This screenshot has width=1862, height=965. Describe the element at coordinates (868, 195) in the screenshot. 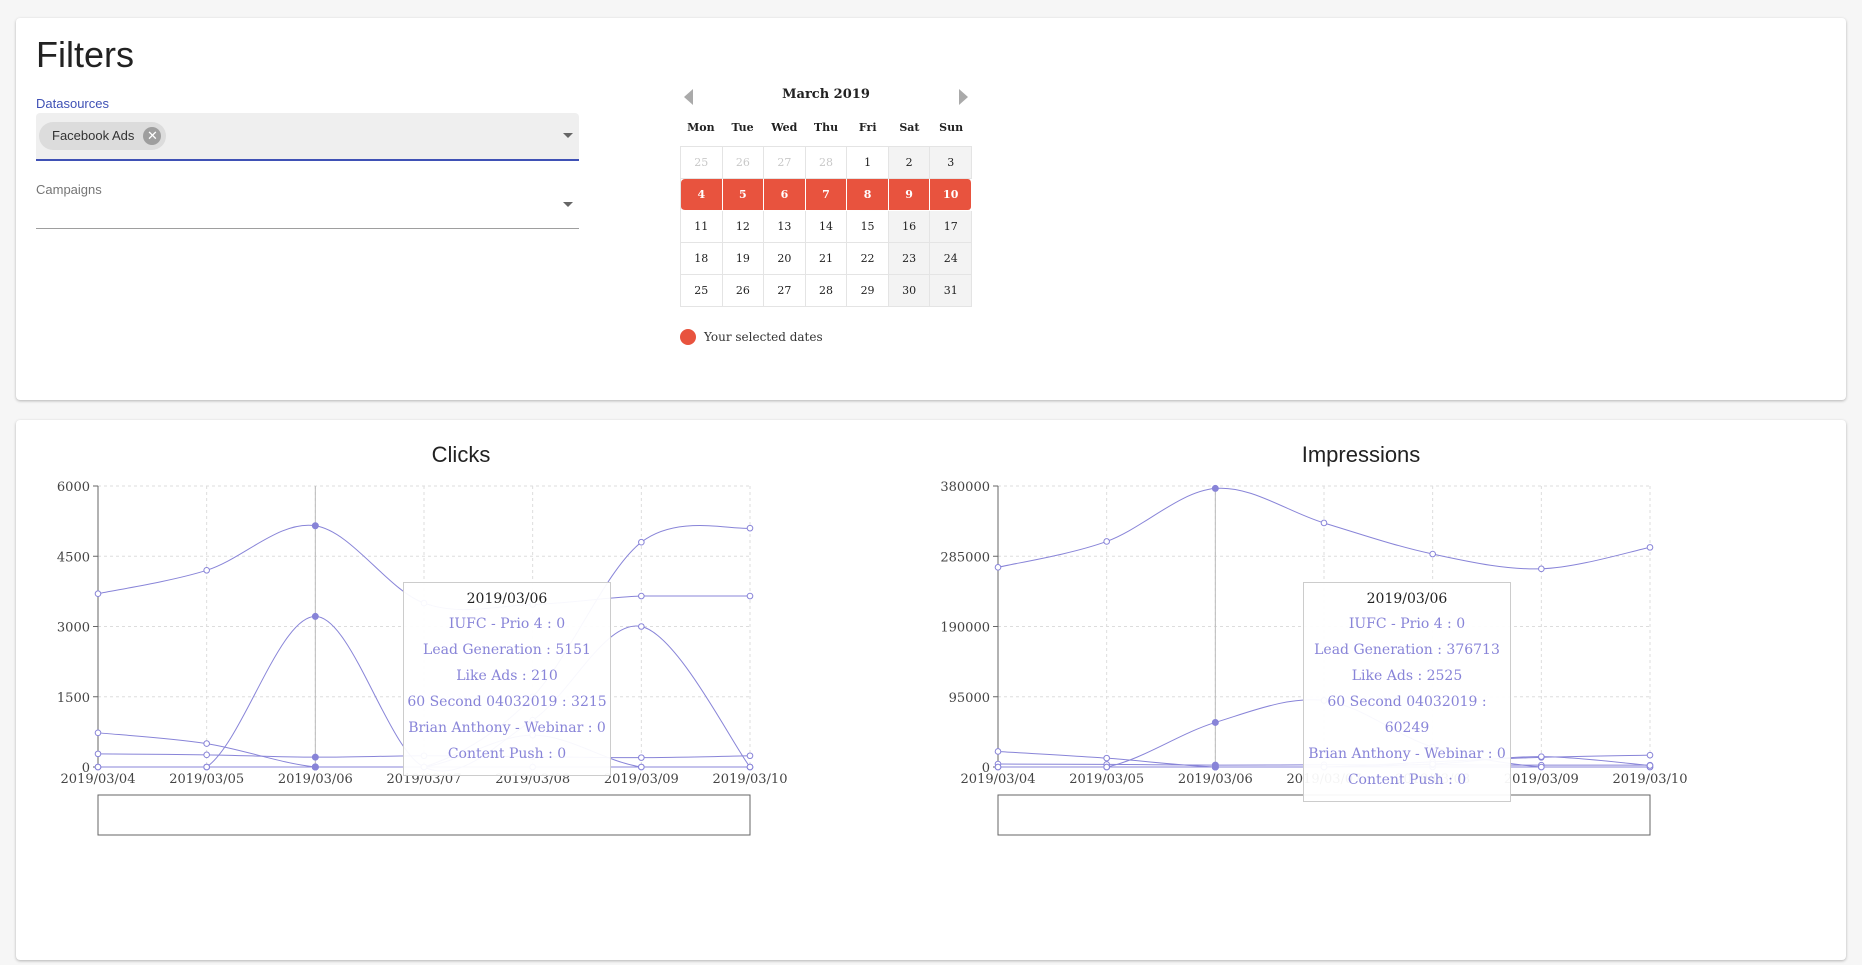

I see `calendar-day-selected: 8` at that location.